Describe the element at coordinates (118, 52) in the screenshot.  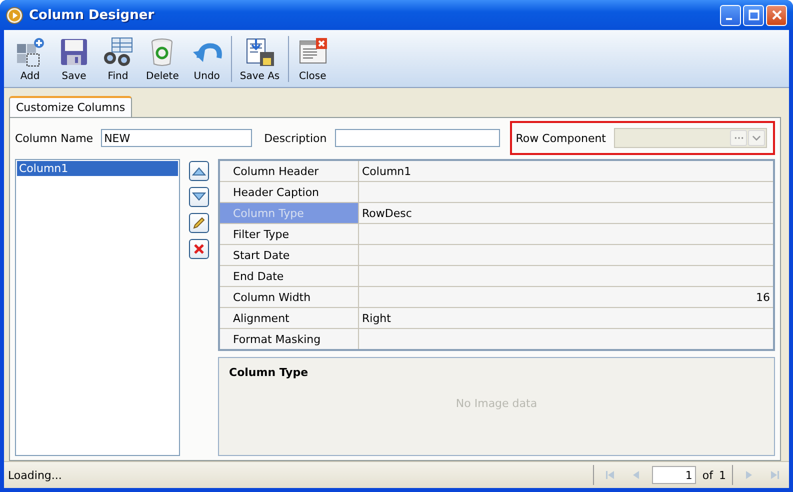
I see `binoculars-icon` at that location.